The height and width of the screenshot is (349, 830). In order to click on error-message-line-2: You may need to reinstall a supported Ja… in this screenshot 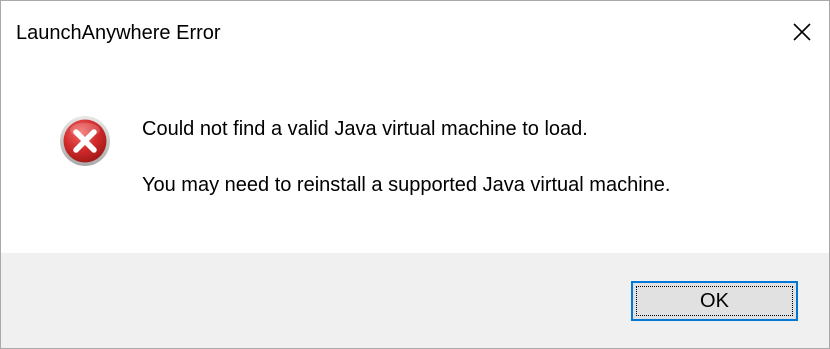, I will do `click(406, 185)`.